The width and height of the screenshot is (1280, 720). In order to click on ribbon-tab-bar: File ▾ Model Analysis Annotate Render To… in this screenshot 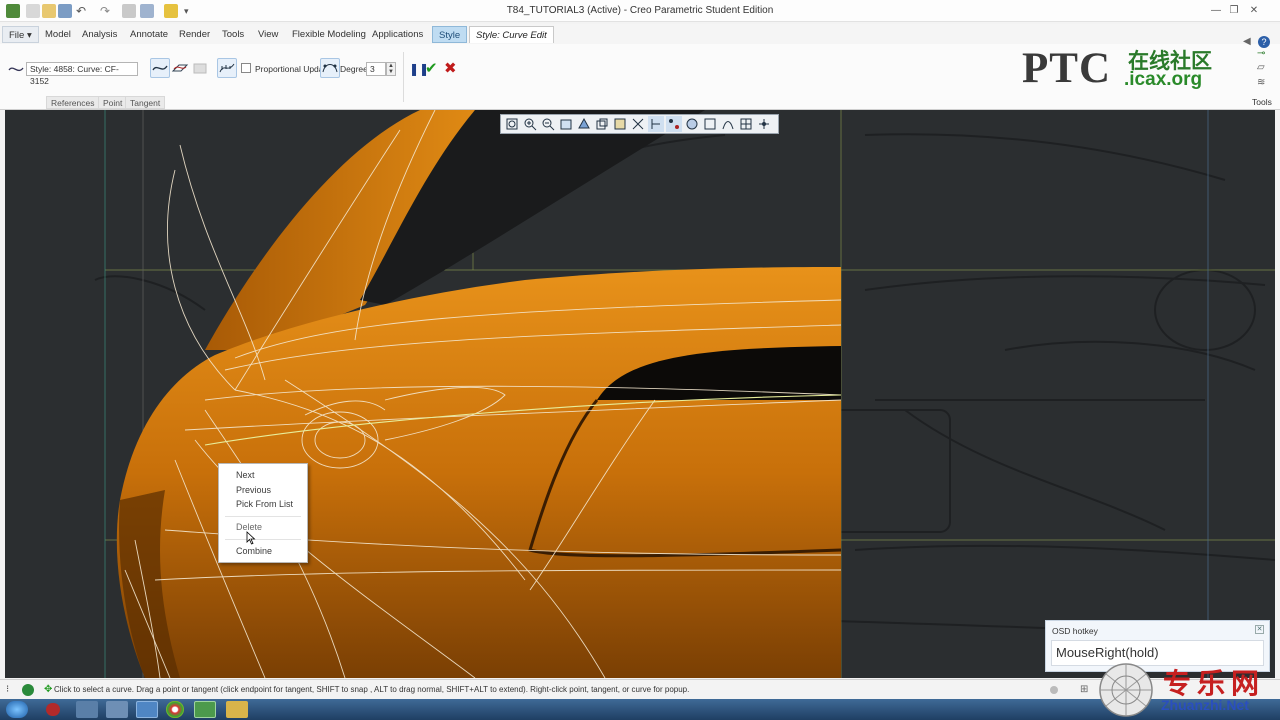, I will do `click(640, 34)`.